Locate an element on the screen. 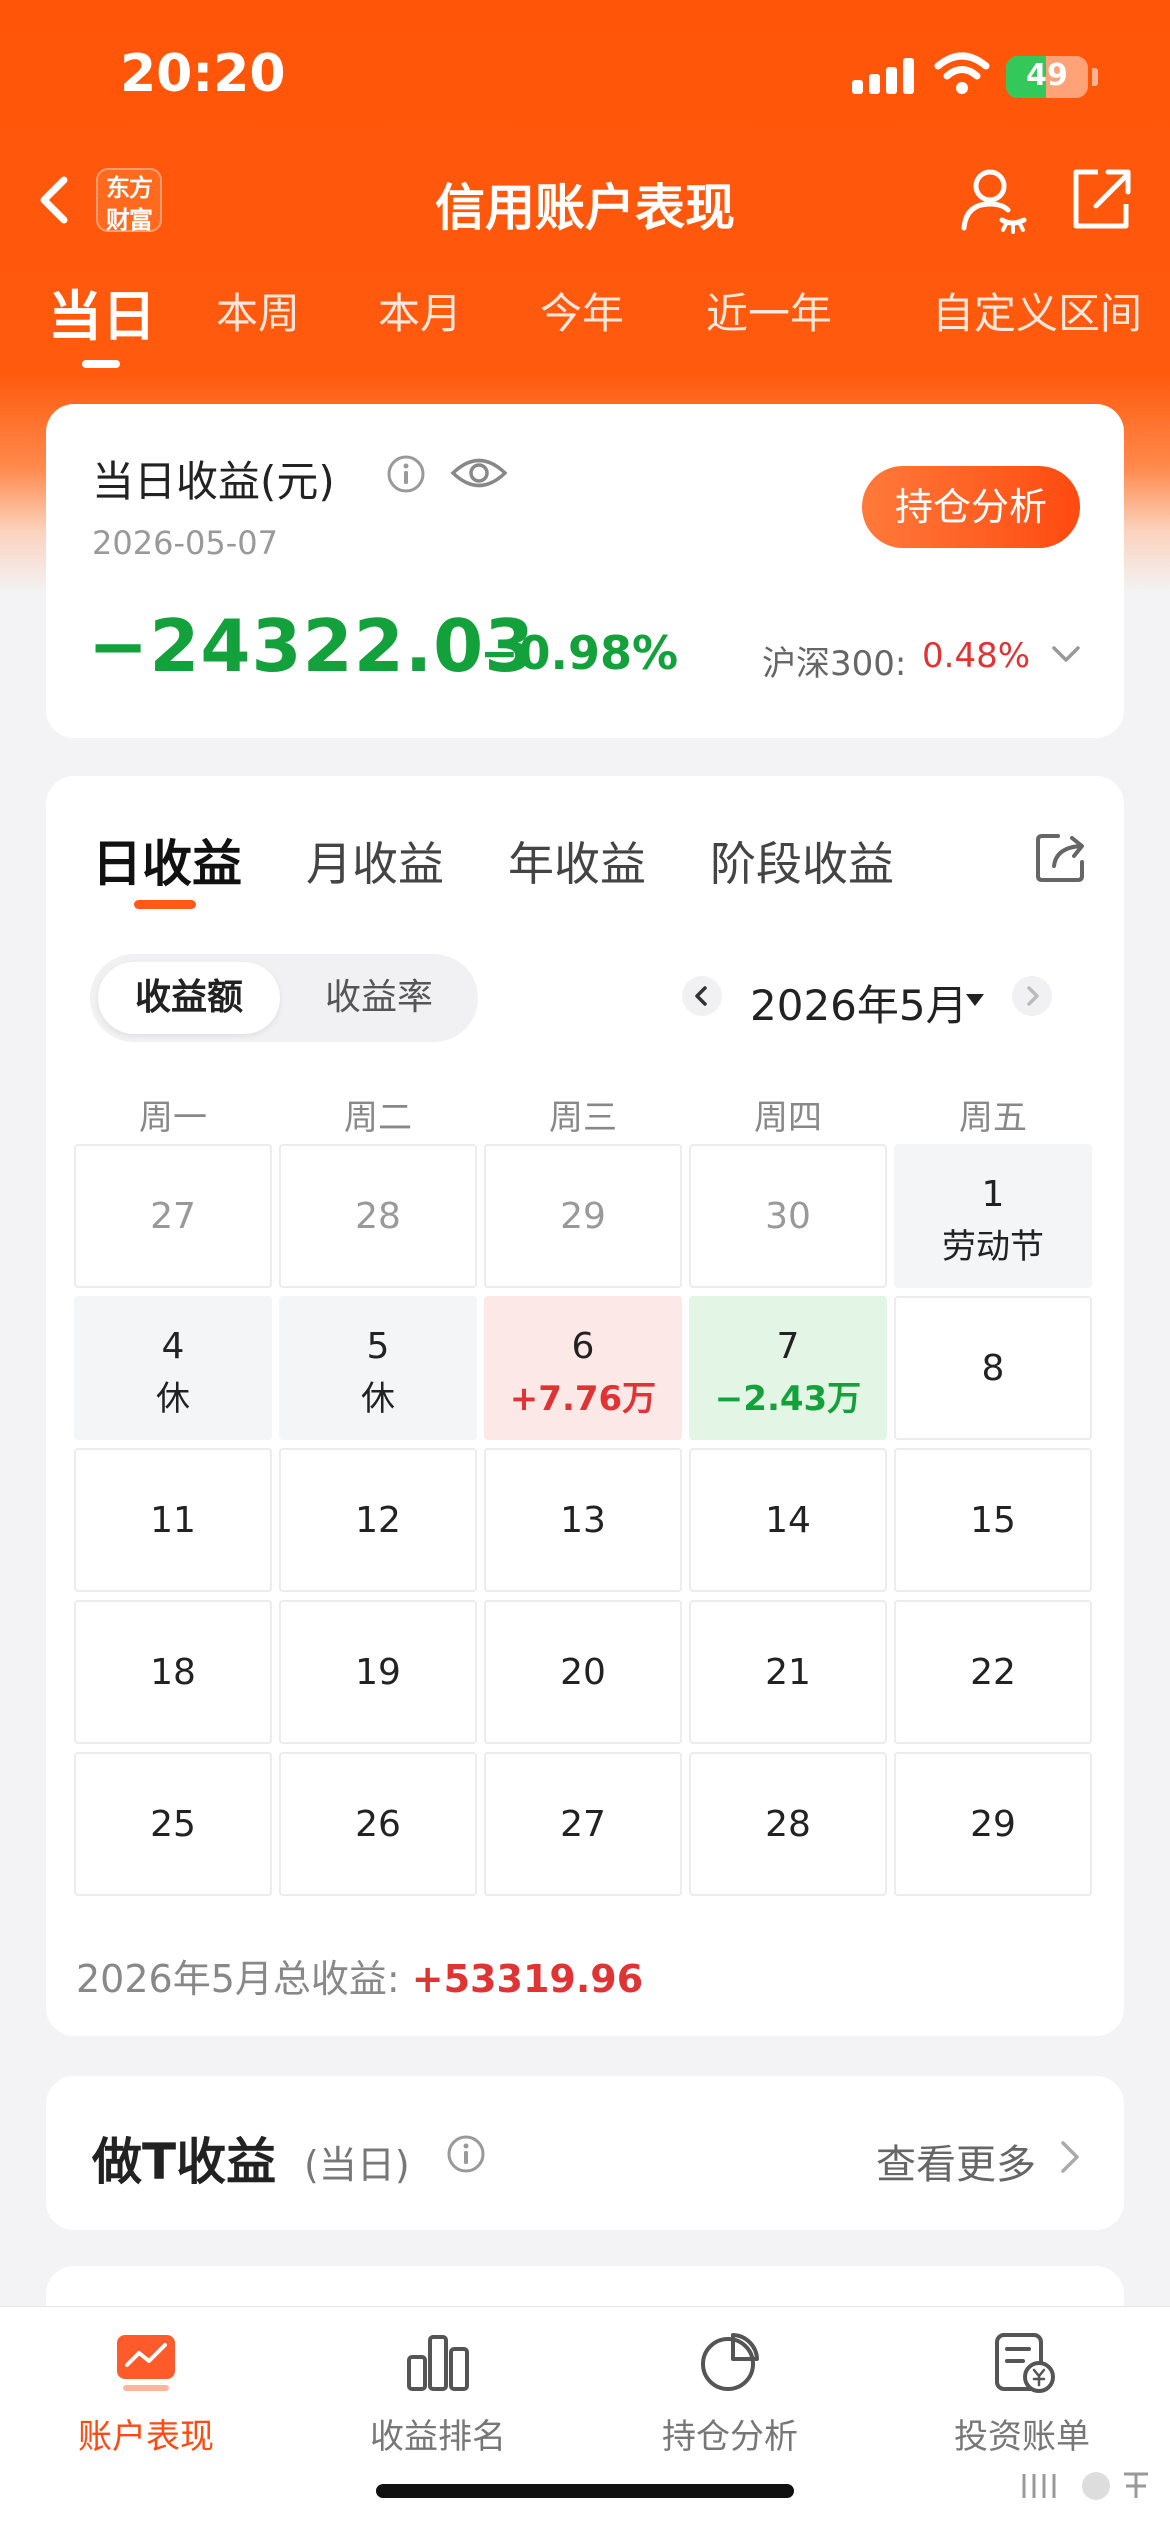 The width and height of the screenshot is (1170, 2532). chevron-right-icon is located at coordinates (1070, 2157).